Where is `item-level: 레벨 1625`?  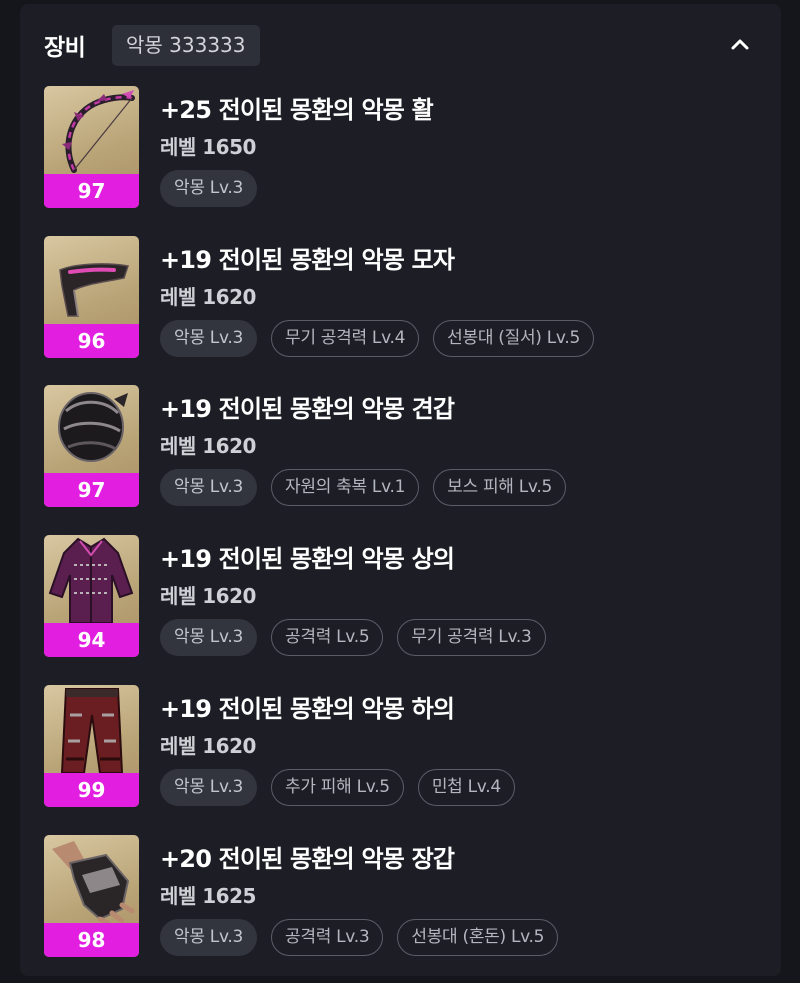
item-level: 레벨 1625 is located at coordinates (208, 896).